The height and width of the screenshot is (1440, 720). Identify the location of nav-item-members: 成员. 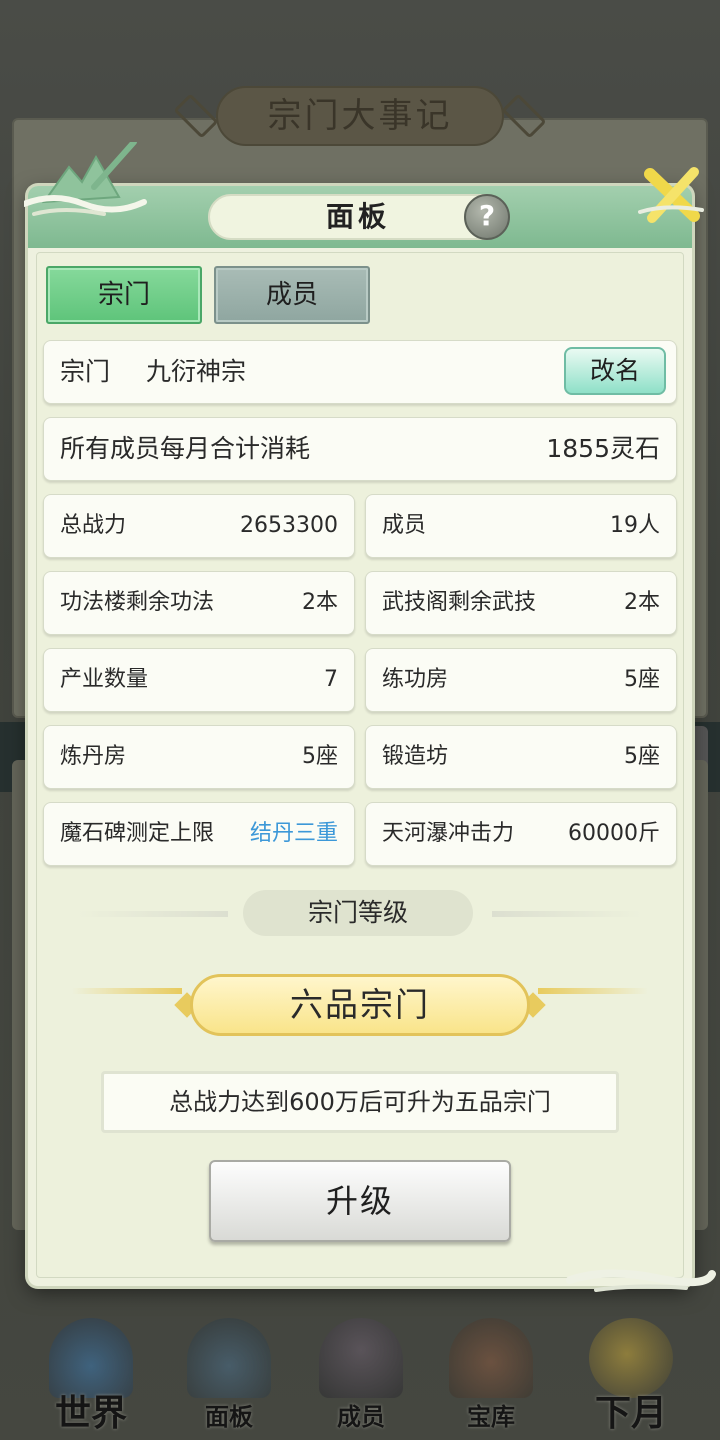
(361, 1370).